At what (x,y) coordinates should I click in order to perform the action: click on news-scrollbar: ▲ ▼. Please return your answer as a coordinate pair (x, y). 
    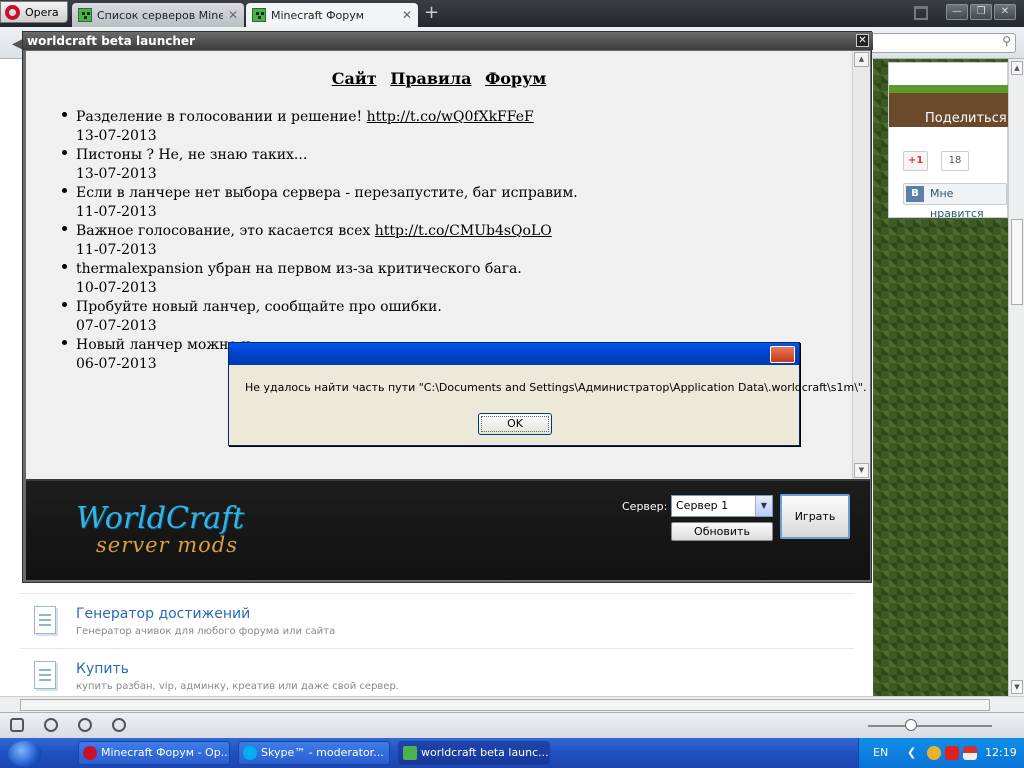
    Looking at the image, I should click on (861, 265).